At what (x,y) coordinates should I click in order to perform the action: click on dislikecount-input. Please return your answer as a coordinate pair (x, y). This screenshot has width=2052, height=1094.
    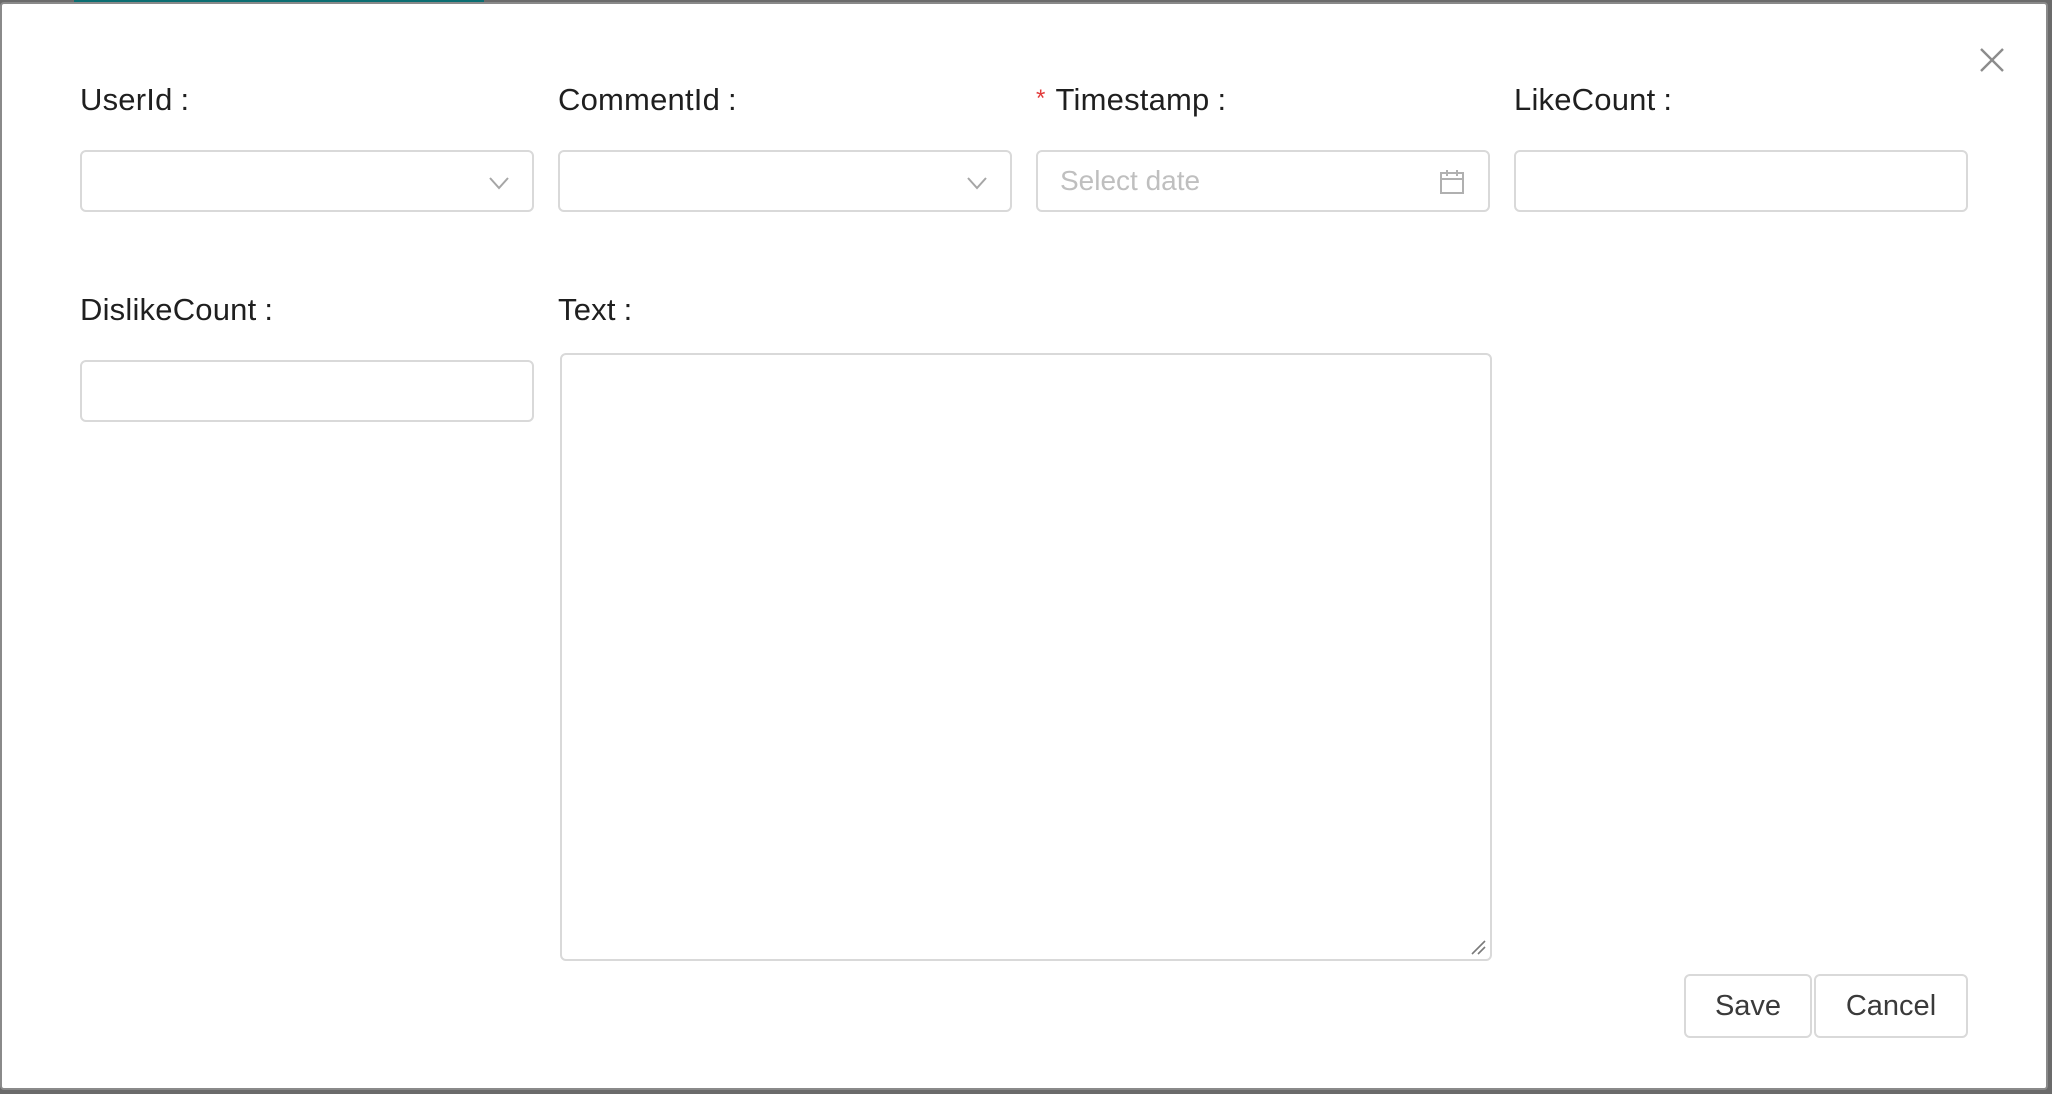
    Looking at the image, I should click on (307, 391).